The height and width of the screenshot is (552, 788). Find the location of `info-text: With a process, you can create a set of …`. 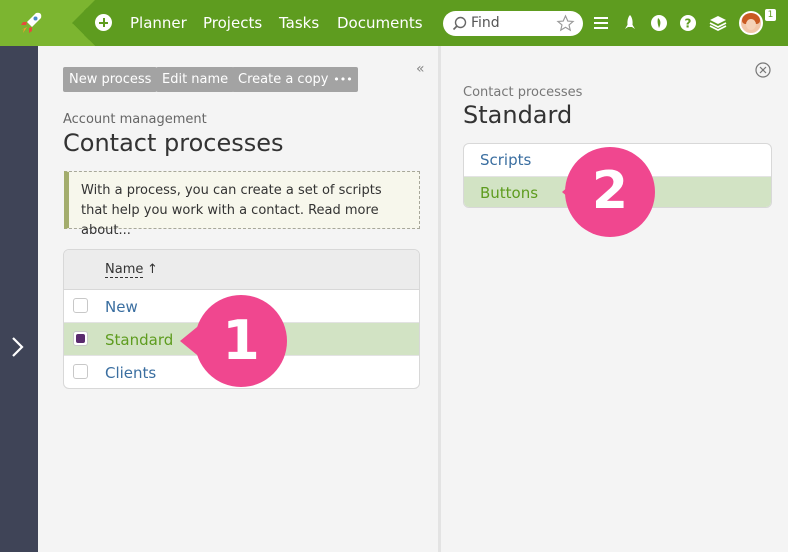

info-text: With a process, you can create a set of … is located at coordinates (231, 210).